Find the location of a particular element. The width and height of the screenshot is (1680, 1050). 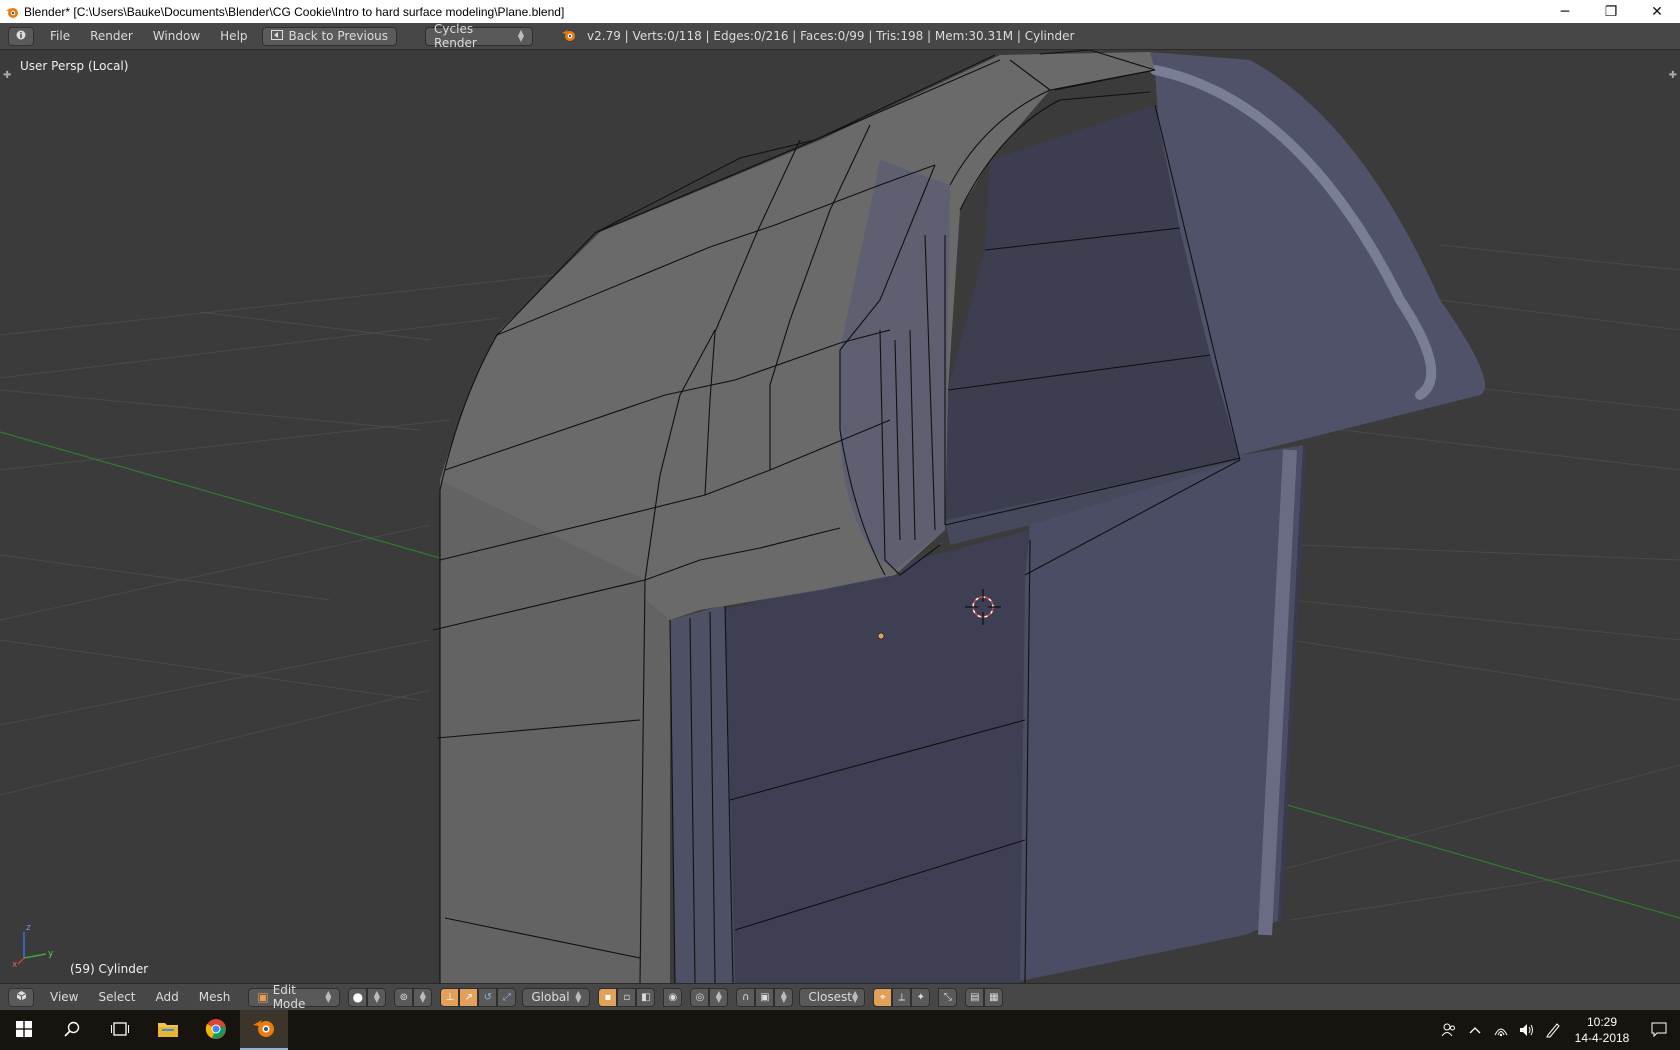

x-axis-line is located at coordinates (220, 495).